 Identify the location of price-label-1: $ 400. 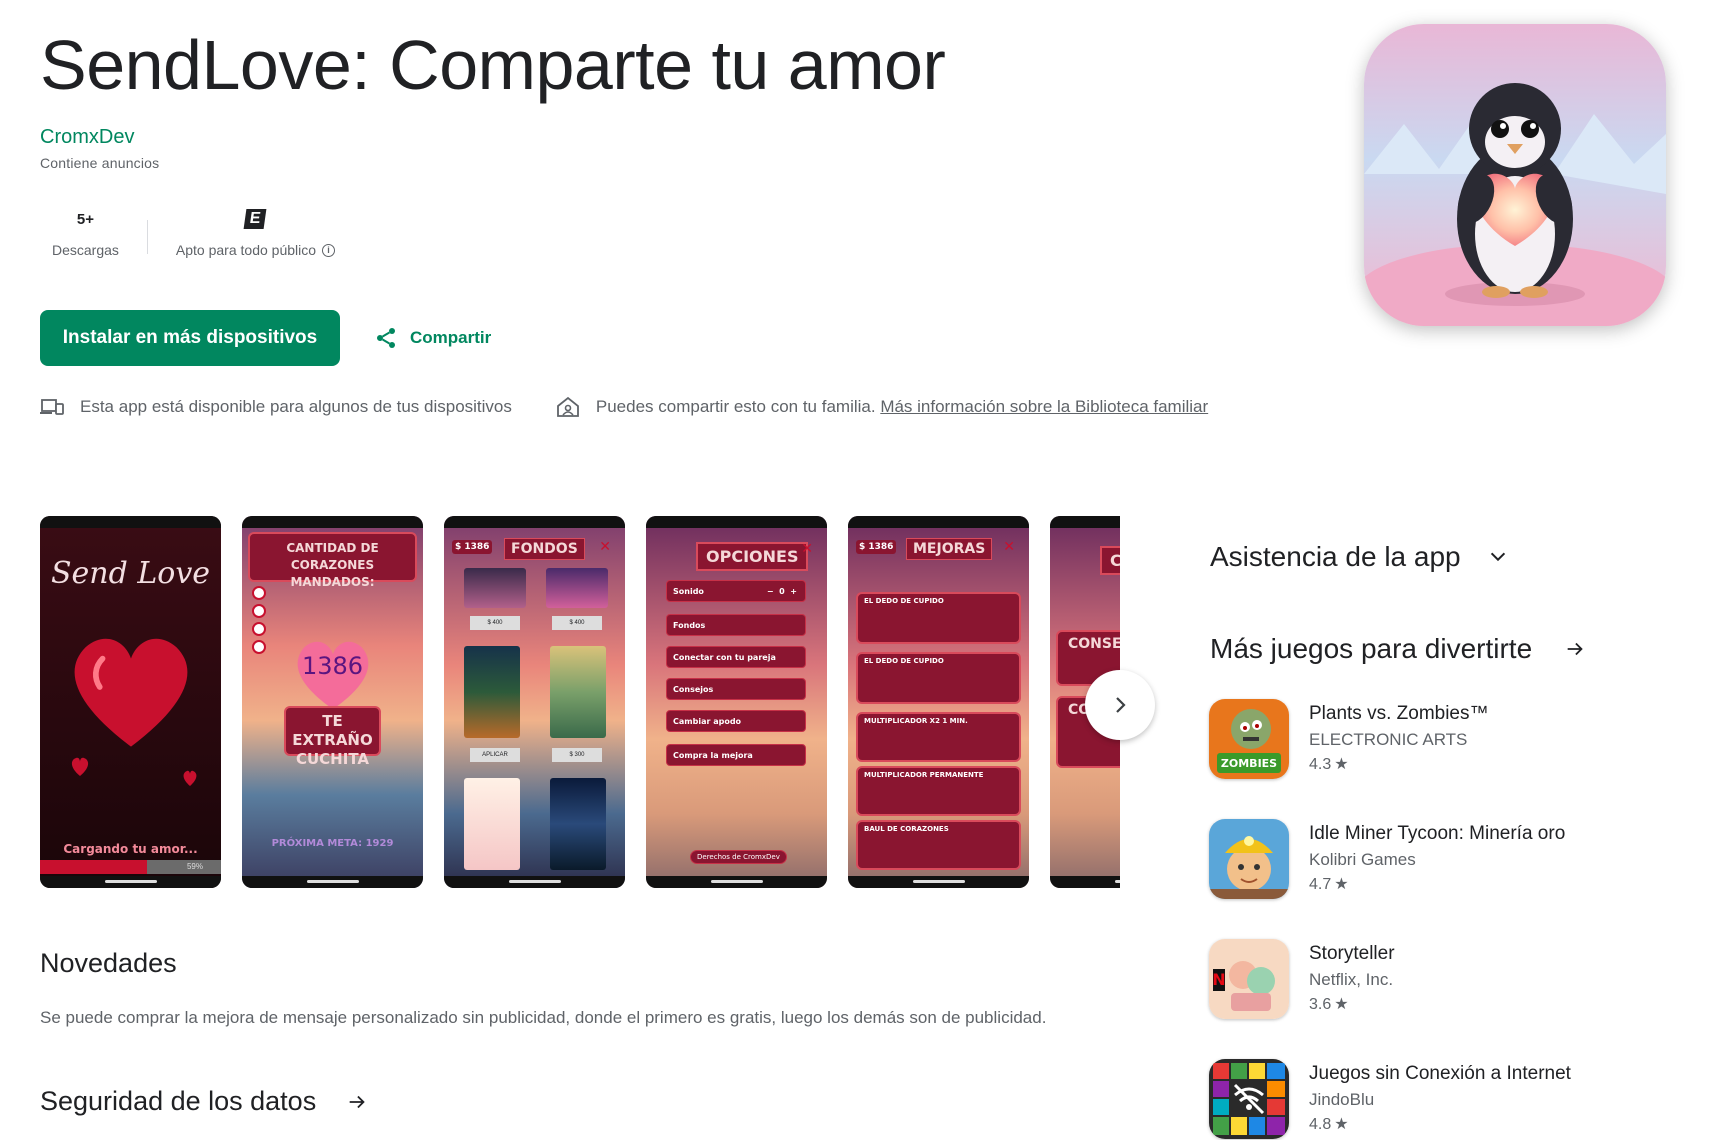
(495, 623).